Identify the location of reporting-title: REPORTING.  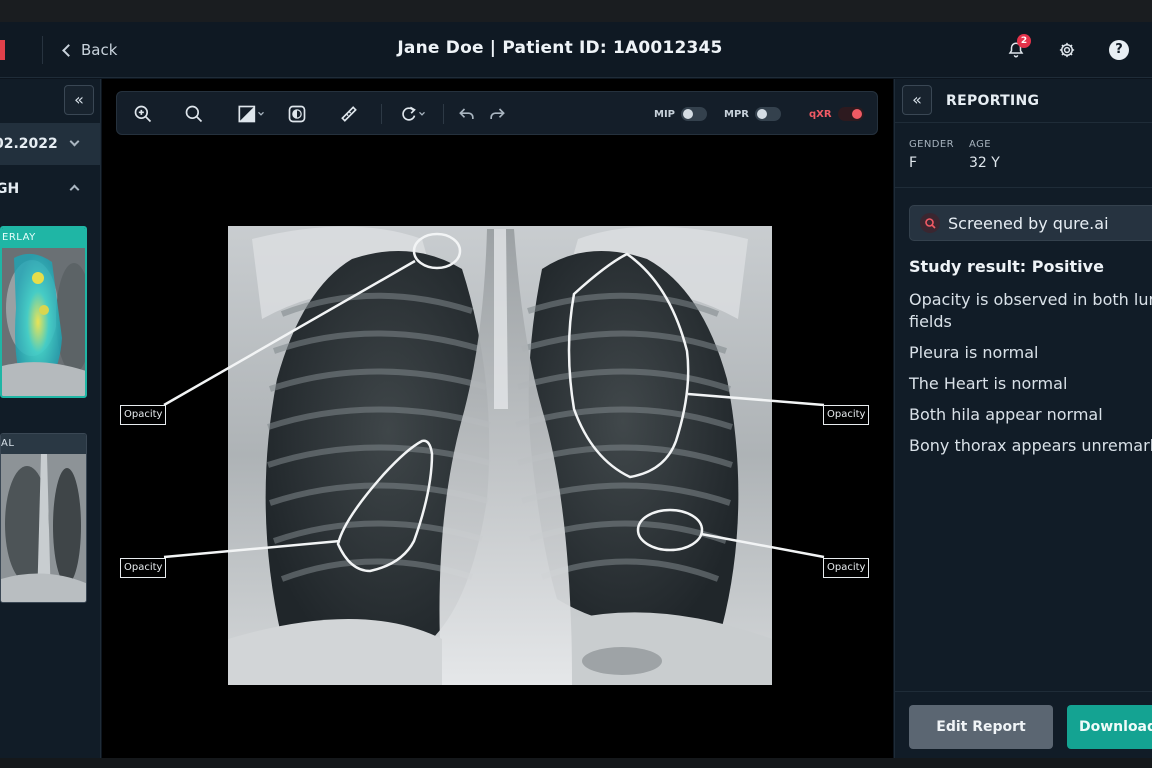
(993, 101).